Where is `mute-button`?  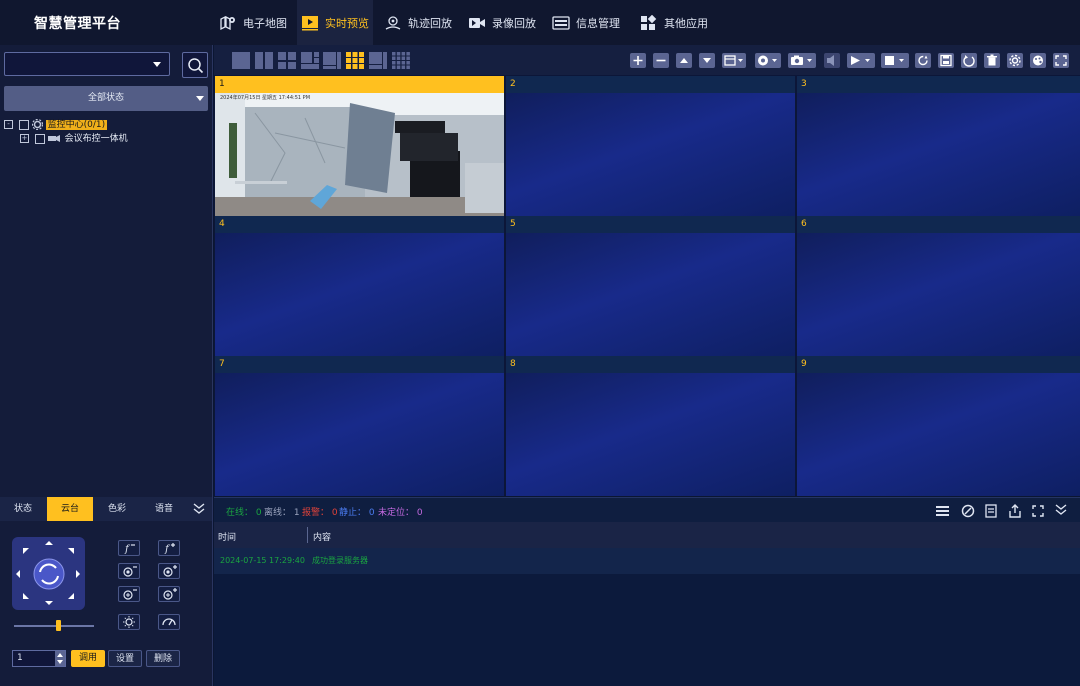
mute-button is located at coordinates (832, 60).